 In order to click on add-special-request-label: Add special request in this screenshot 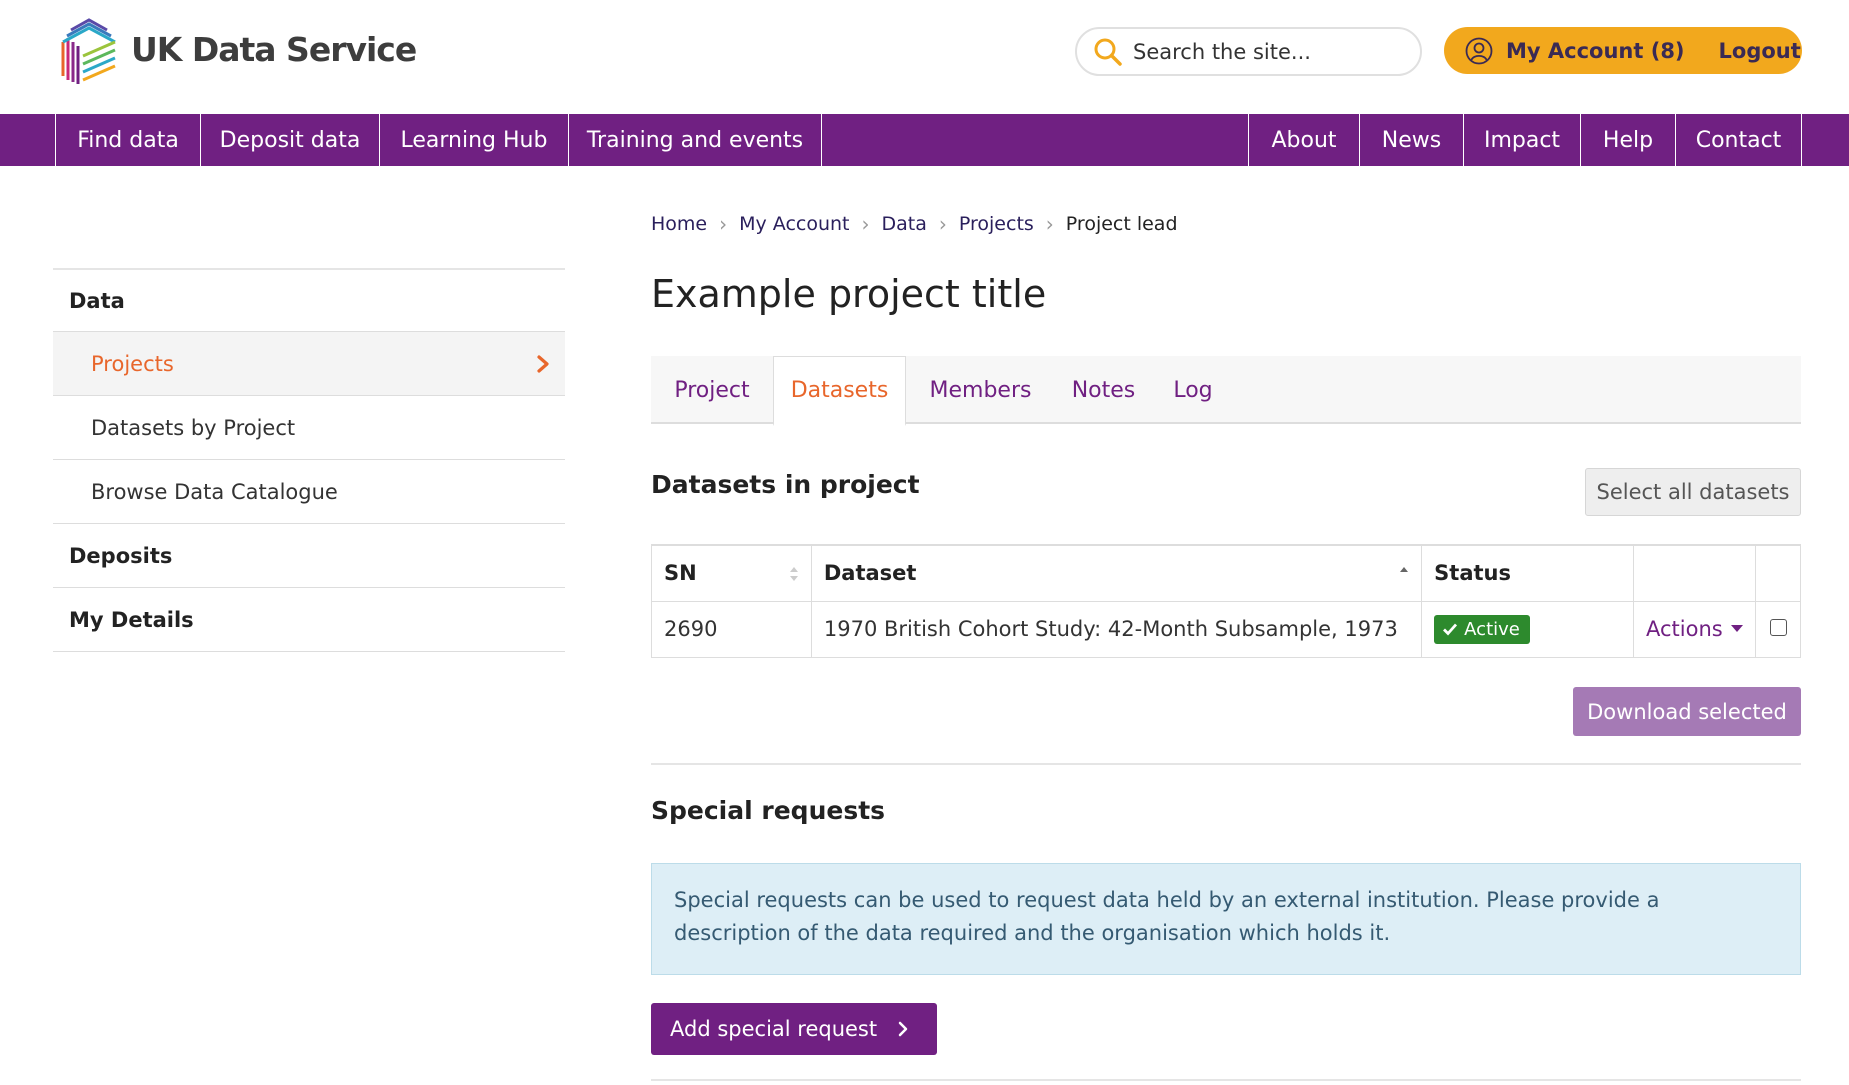, I will do `click(774, 1029)`.